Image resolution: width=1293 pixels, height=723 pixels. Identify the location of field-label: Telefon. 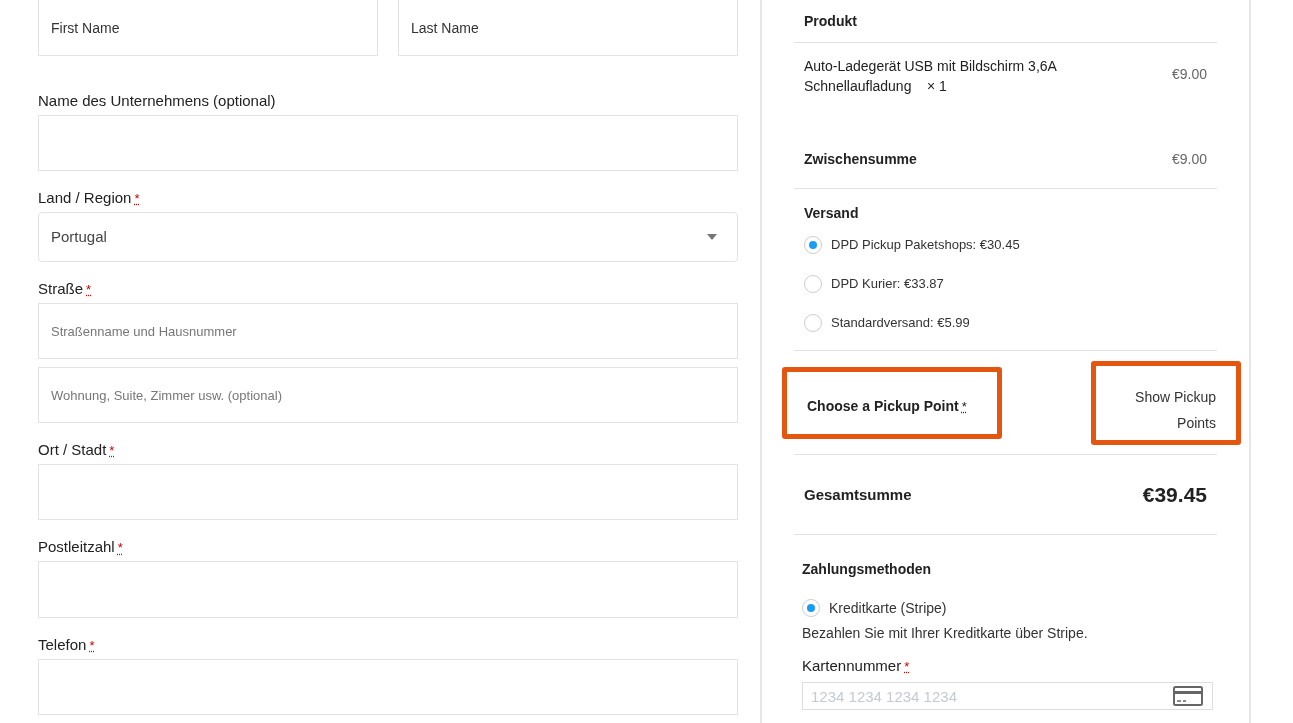
(62, 644).